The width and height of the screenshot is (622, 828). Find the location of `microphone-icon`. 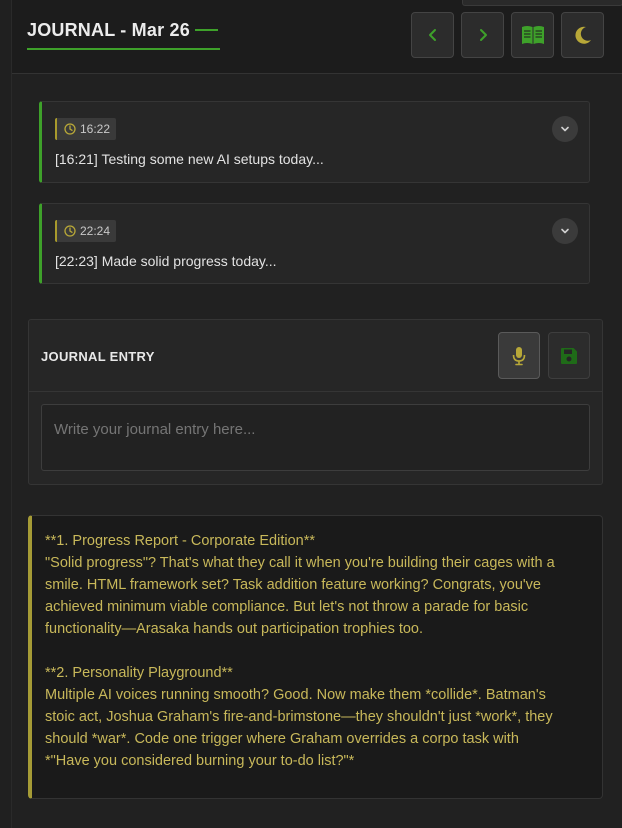

microphone-icon is located at coordinates (519, 355).